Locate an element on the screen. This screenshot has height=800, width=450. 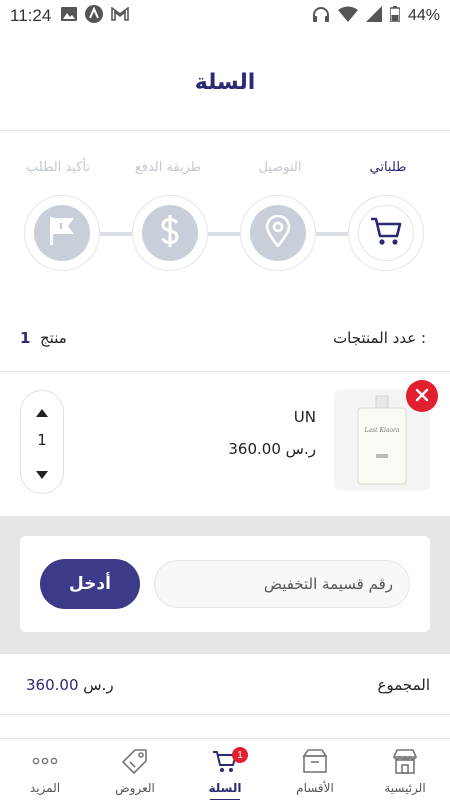
tag-icon is located at coordinates (135, 761).